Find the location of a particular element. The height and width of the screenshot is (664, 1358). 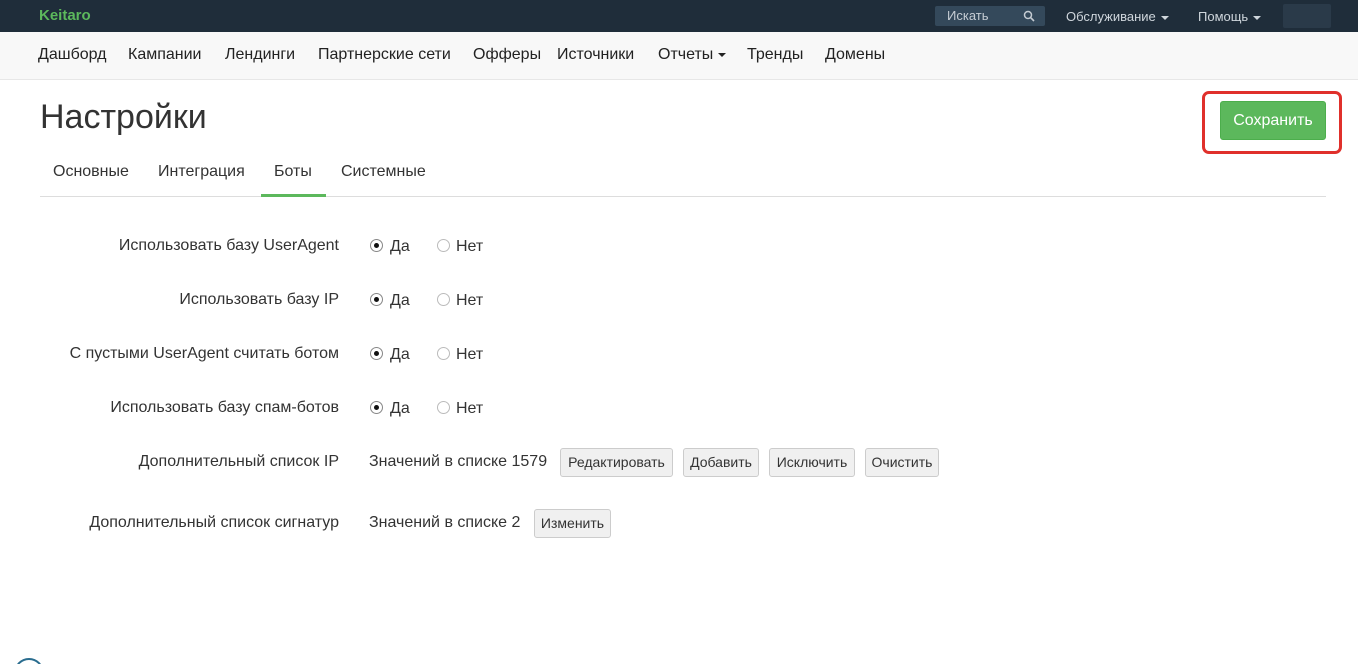

nav-item-offers: Офферы is located at coordinates (507, 55).